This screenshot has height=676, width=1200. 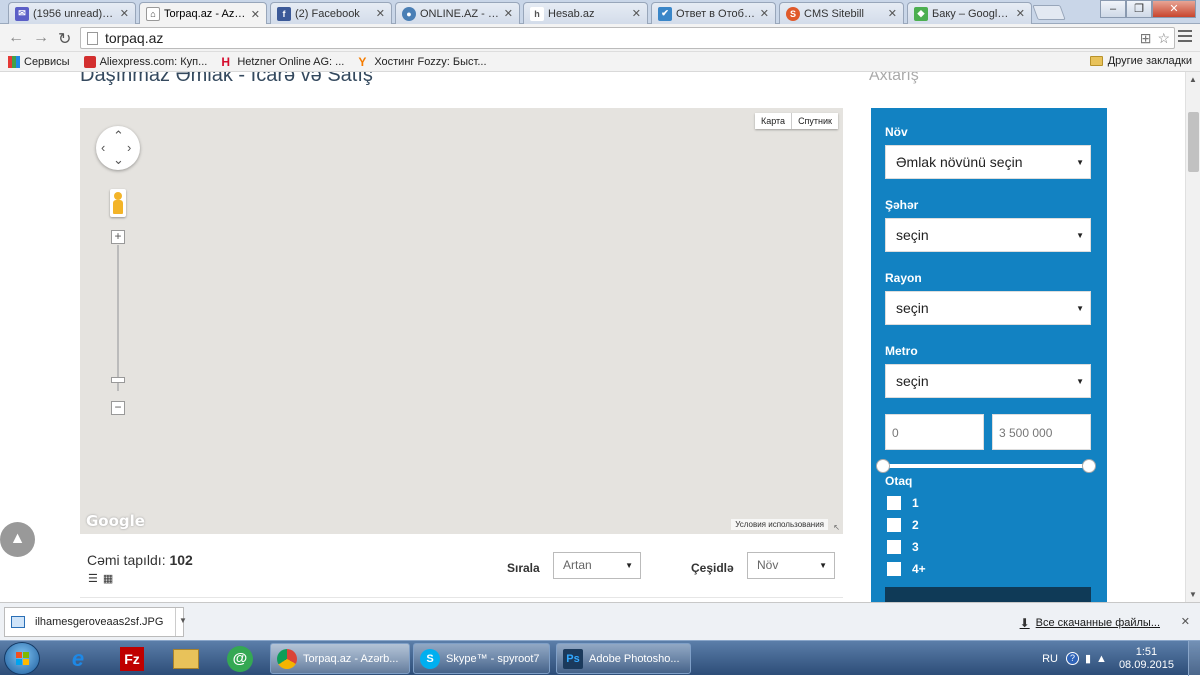 I want to click on pan-control: ⌃ ⌄ ‹ ›, so click(x=118, y=148).